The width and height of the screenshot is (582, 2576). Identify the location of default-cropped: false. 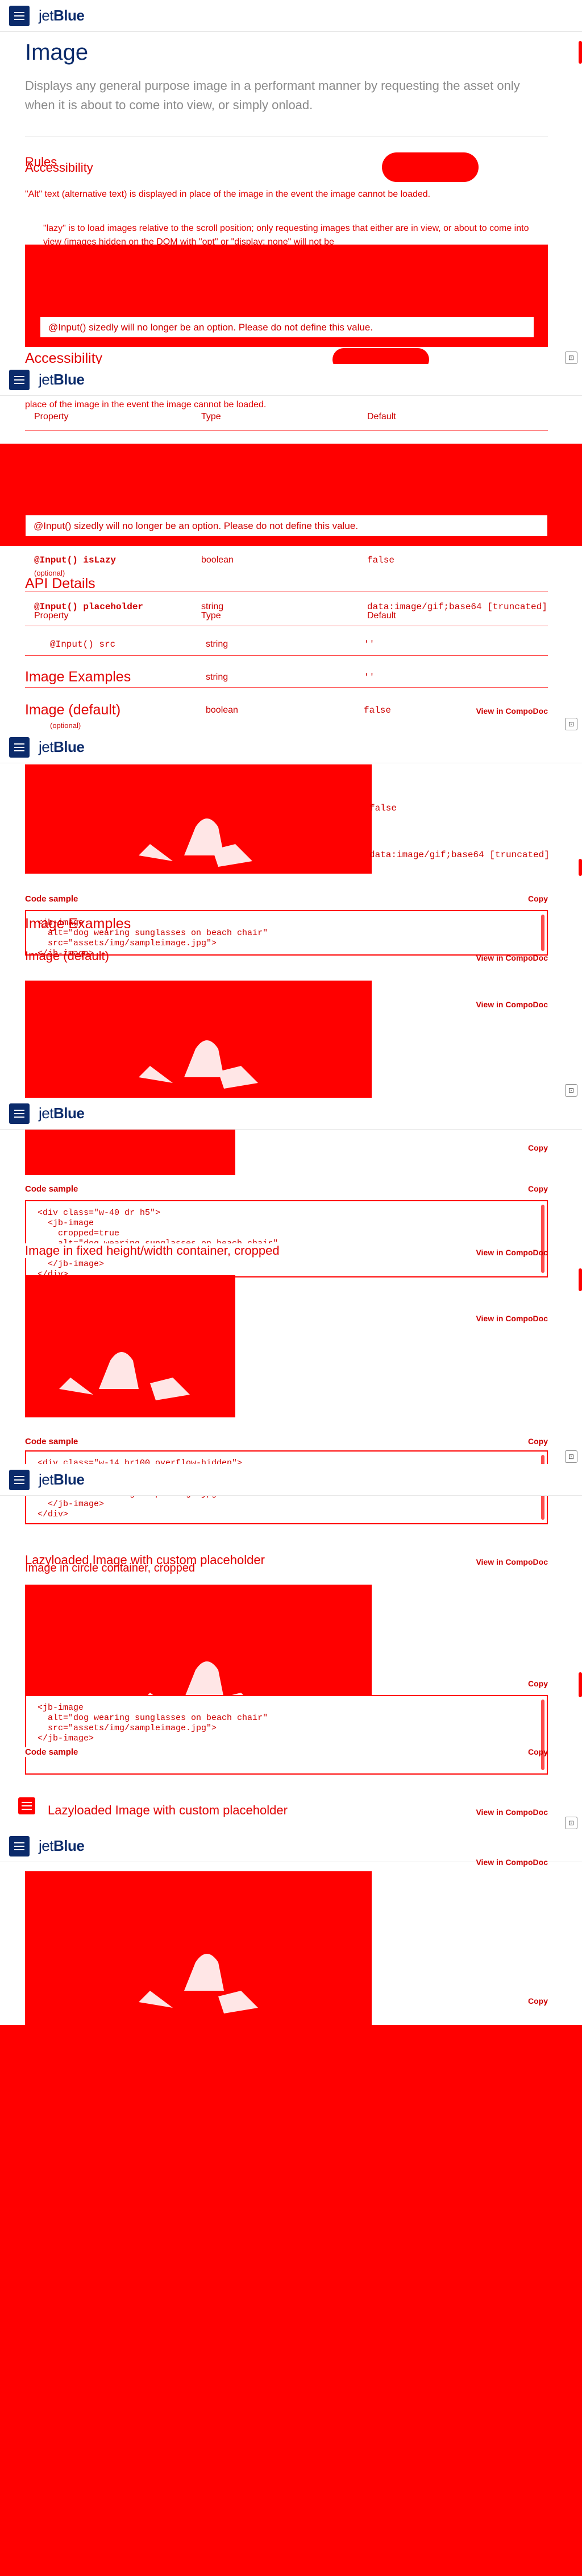
(378, 711).